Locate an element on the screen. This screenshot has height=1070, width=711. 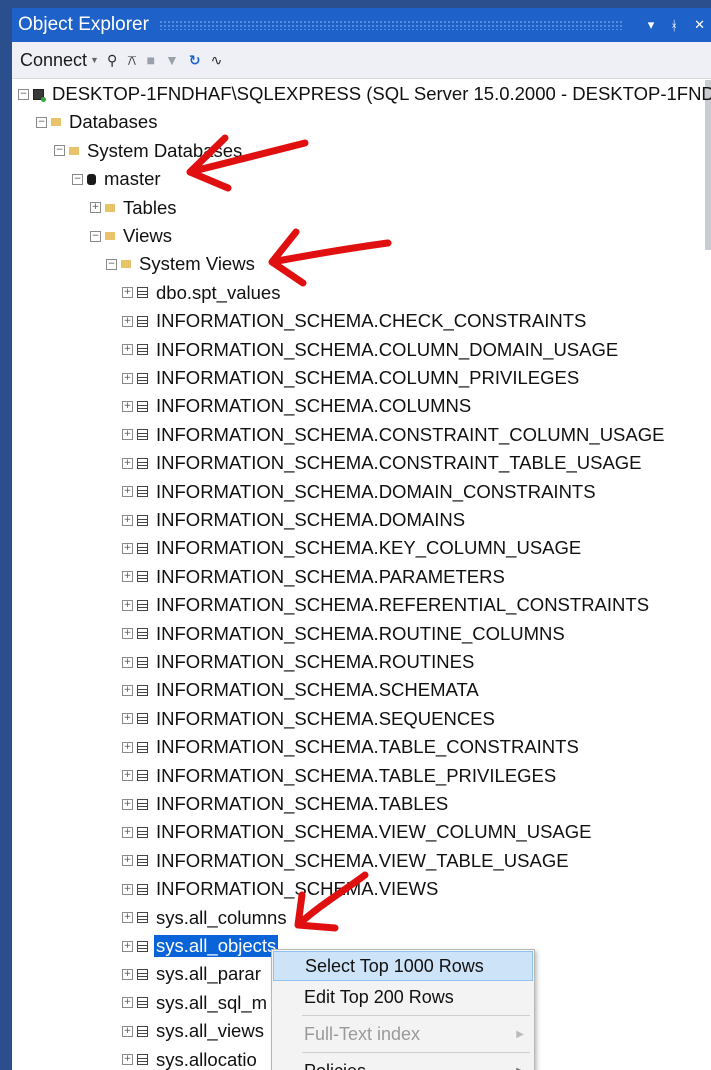
view-node: + INFORMATION_SCHEMA.DOMAIN_CONSTRAINTS is located at coordinates (360, 492).